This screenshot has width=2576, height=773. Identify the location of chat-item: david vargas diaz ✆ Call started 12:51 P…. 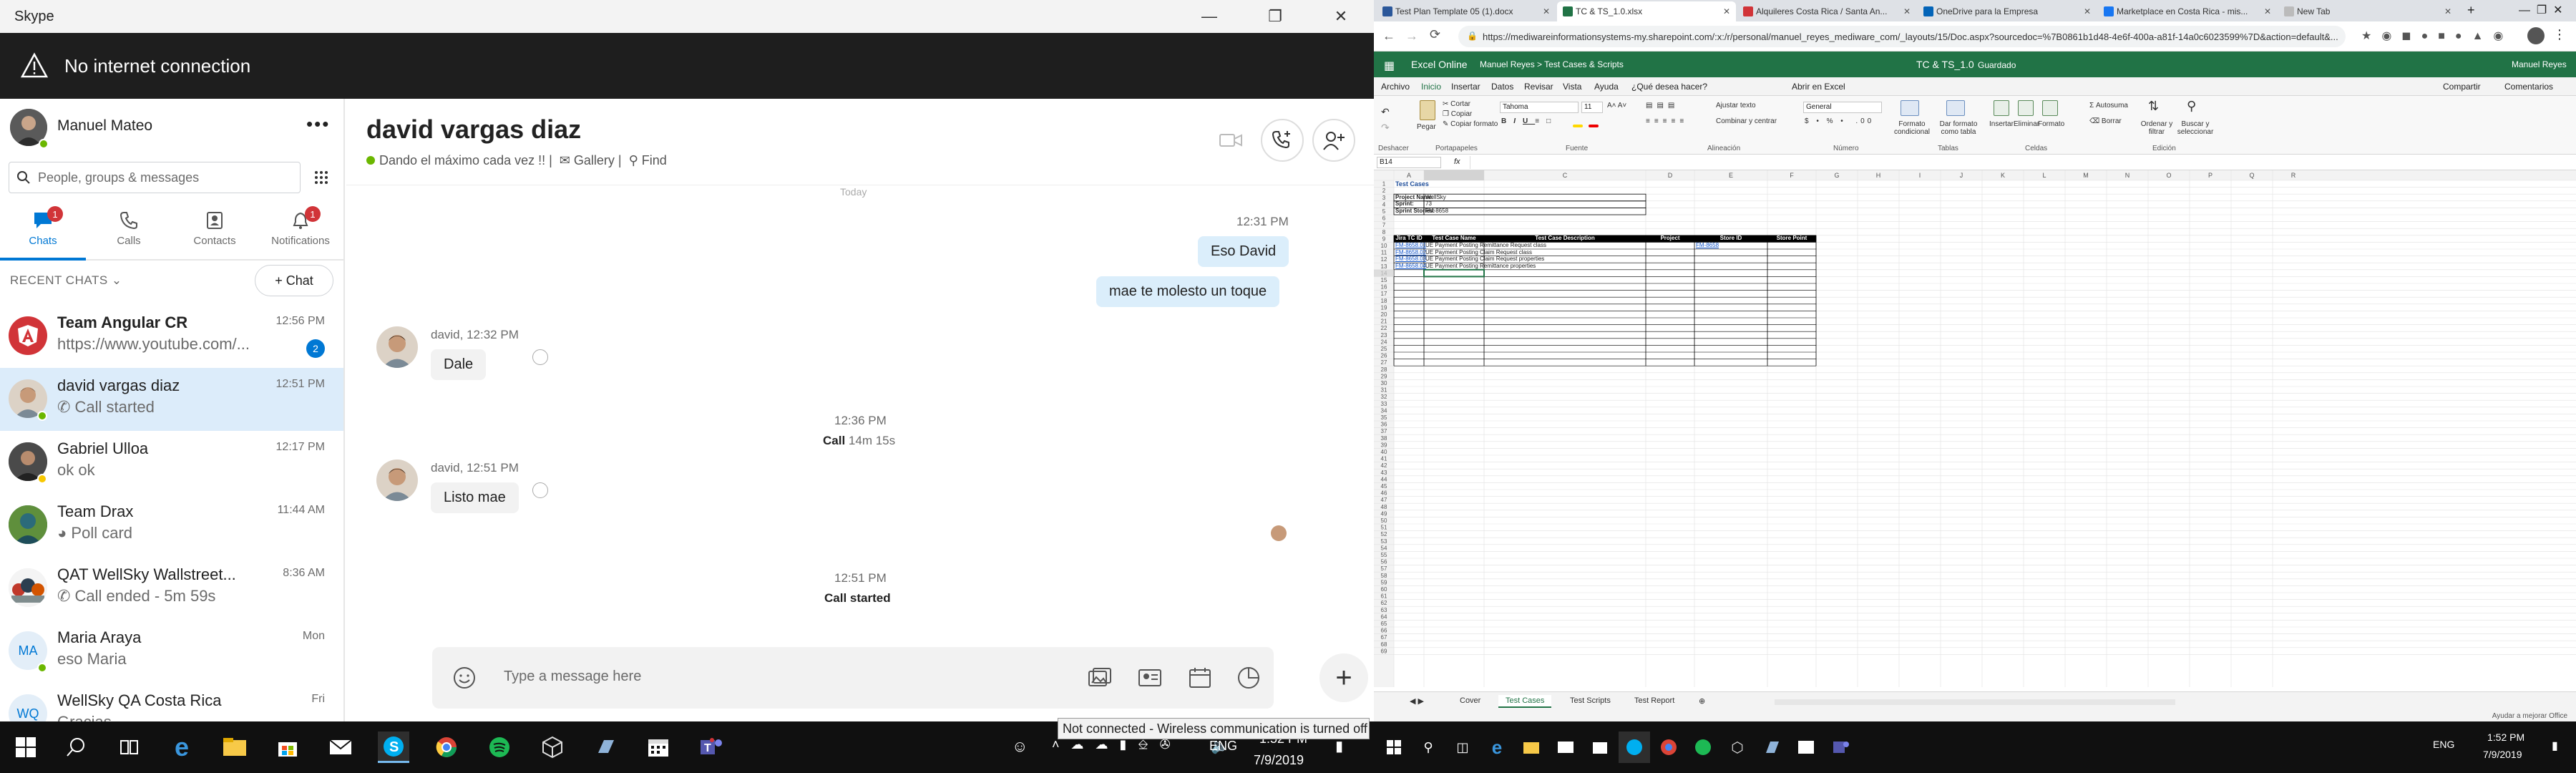
(171, 400).